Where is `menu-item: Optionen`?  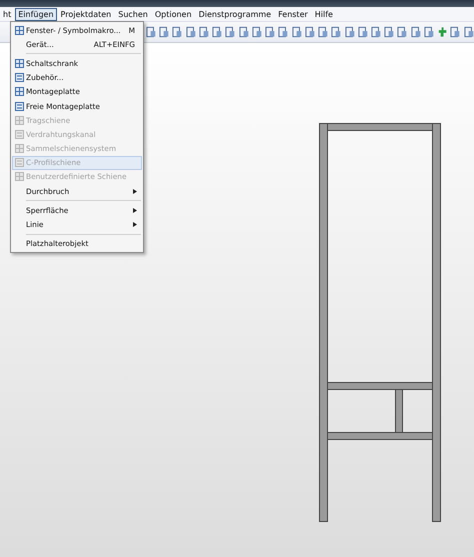
menu-item: Optionen is located at coordinates (173, 14).